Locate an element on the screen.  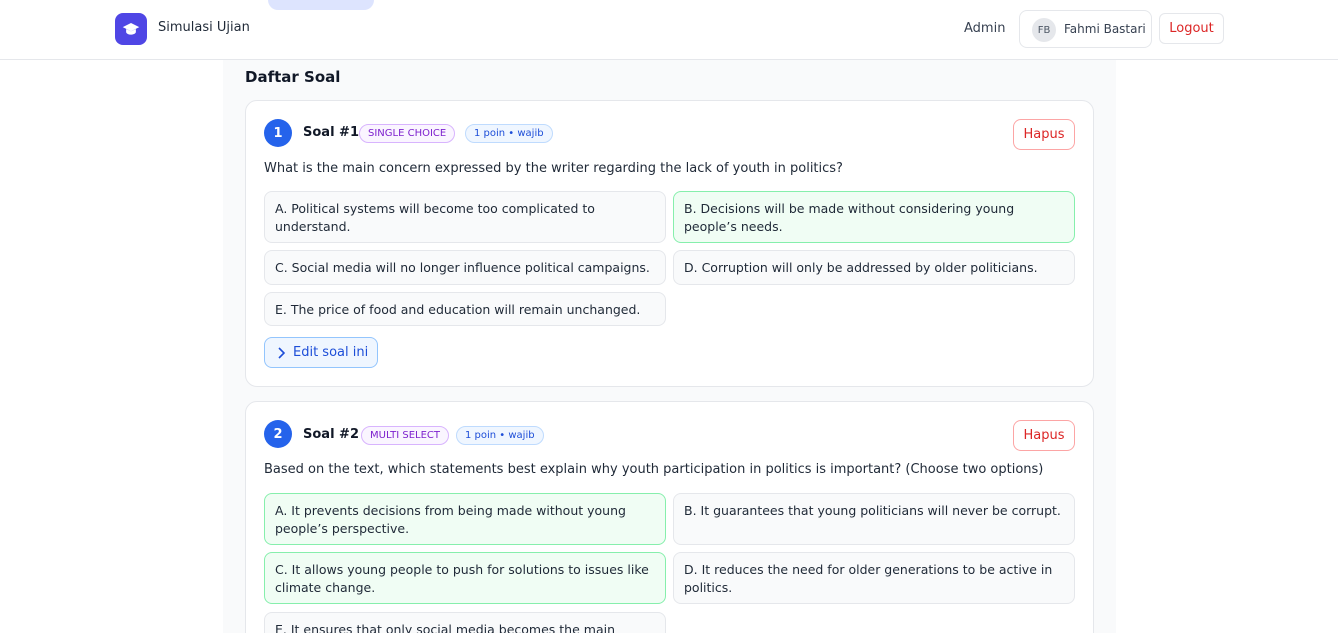
question-number: 2 is located at coordinates (278, 434).